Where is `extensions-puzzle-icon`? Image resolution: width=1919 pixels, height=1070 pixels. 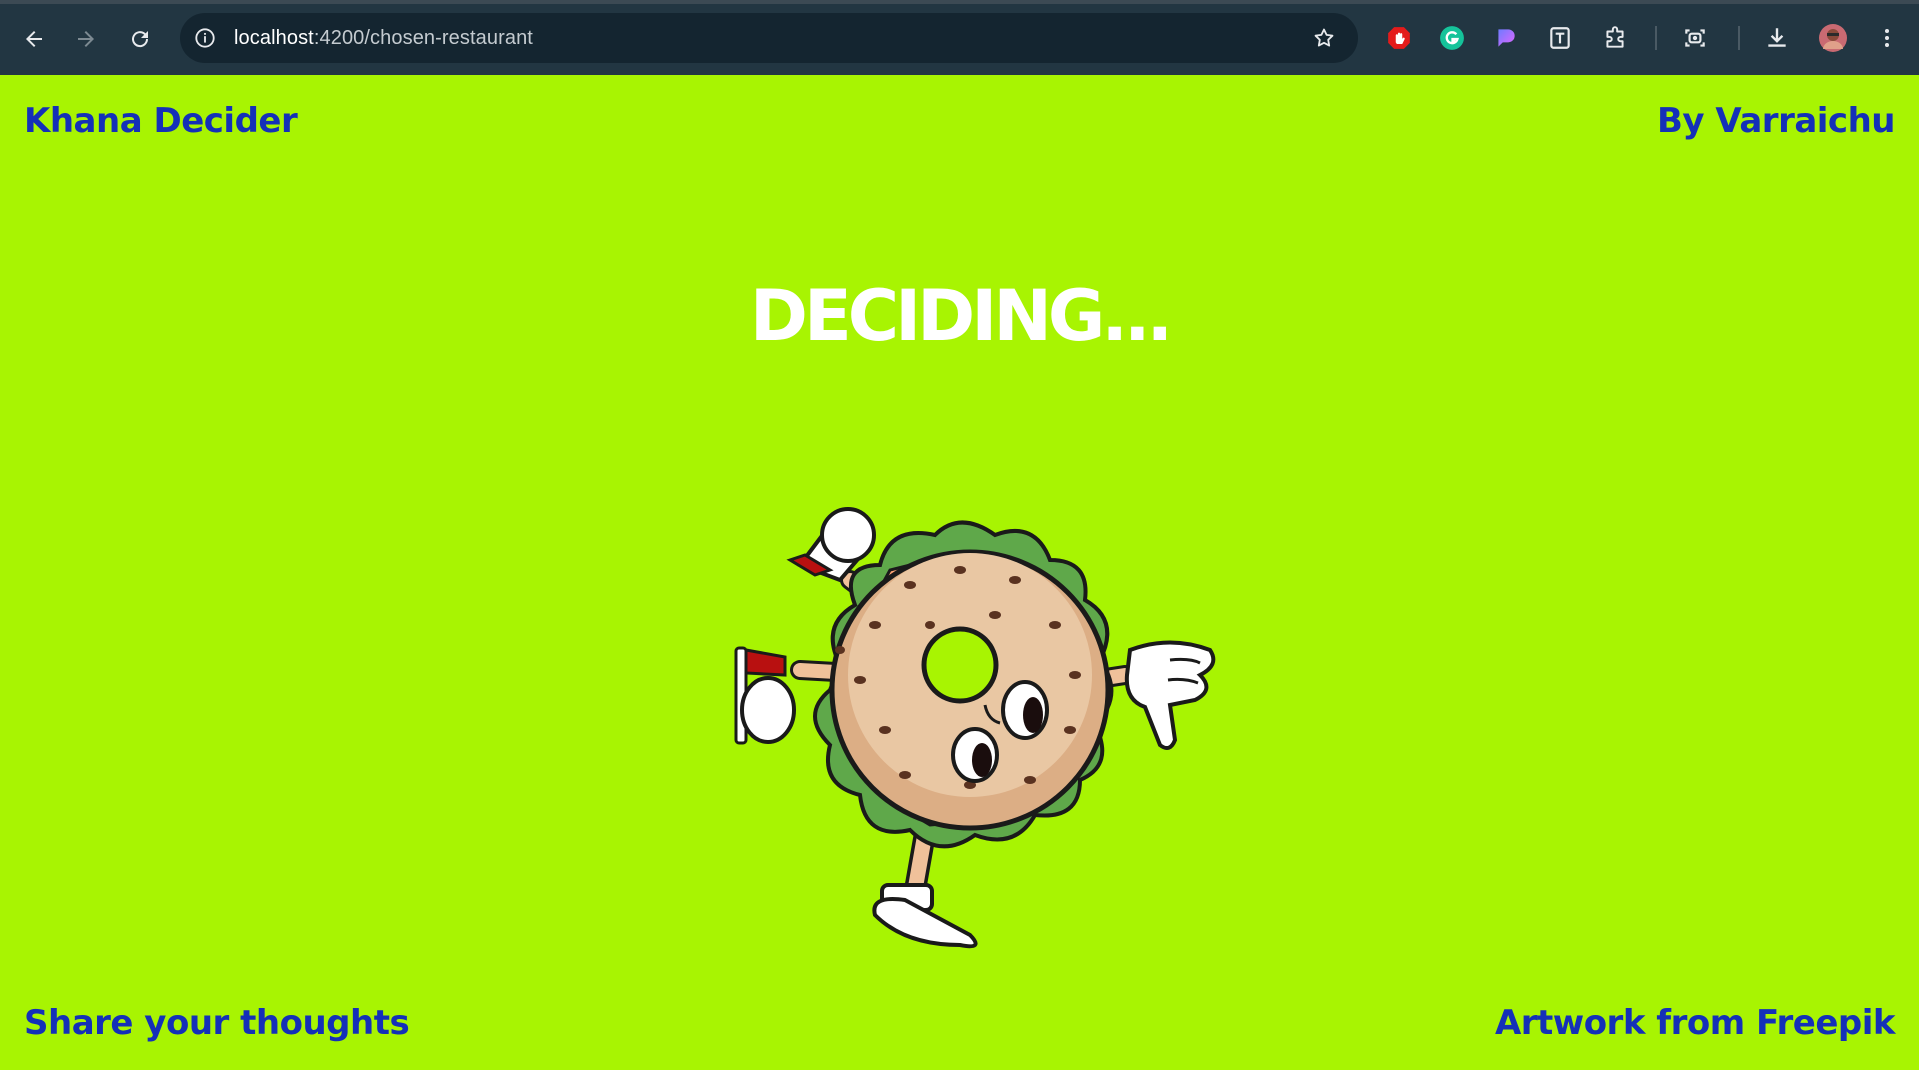 extensions-puzzle-icon is located at coordinates (1615, 38).